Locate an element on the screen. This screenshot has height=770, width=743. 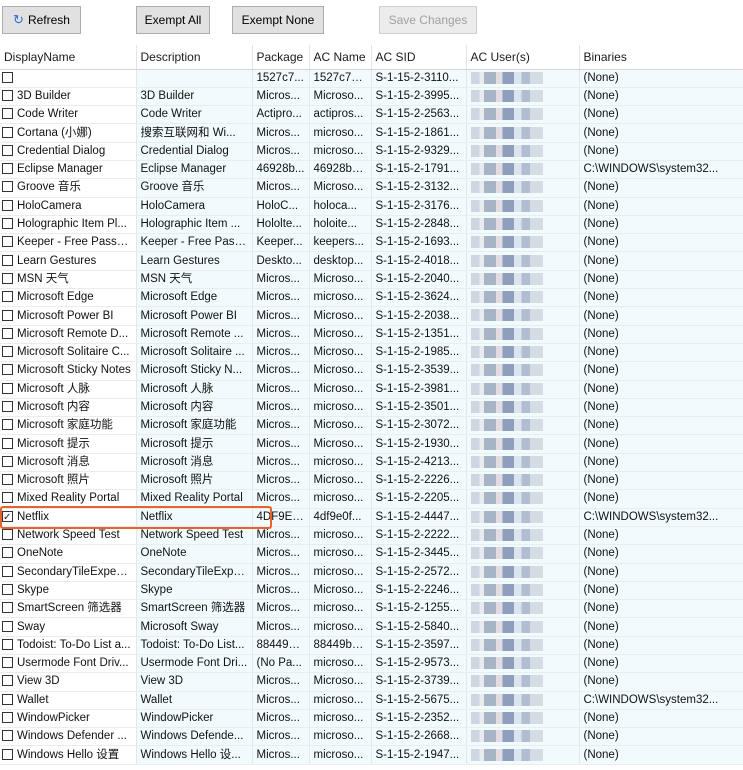
column-header-ac-users: AC User(s) is located at coordinates (523, 57).